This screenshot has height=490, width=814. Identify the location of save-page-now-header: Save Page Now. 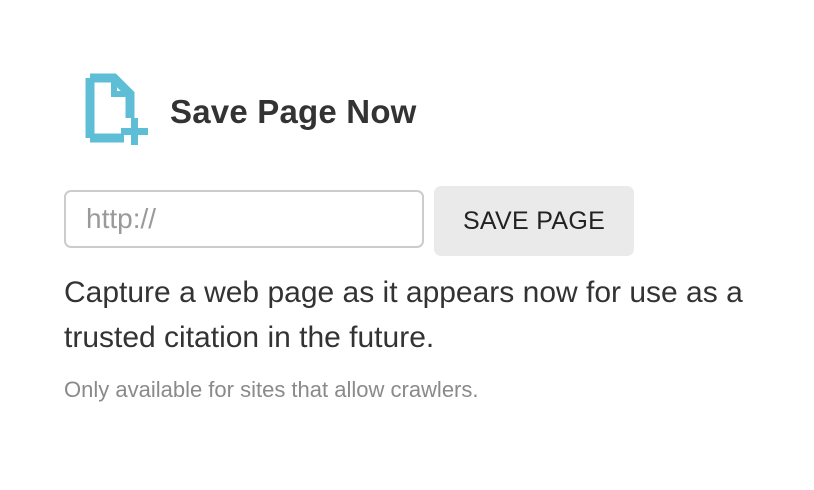
(250, 110).